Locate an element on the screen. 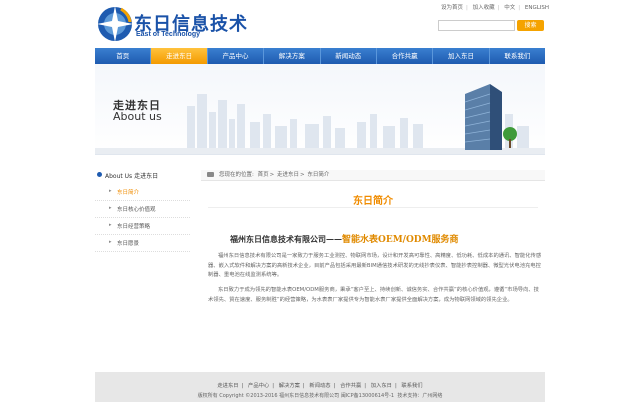  logo-subtitle: East of Technology is located at coordinates (168, 34).